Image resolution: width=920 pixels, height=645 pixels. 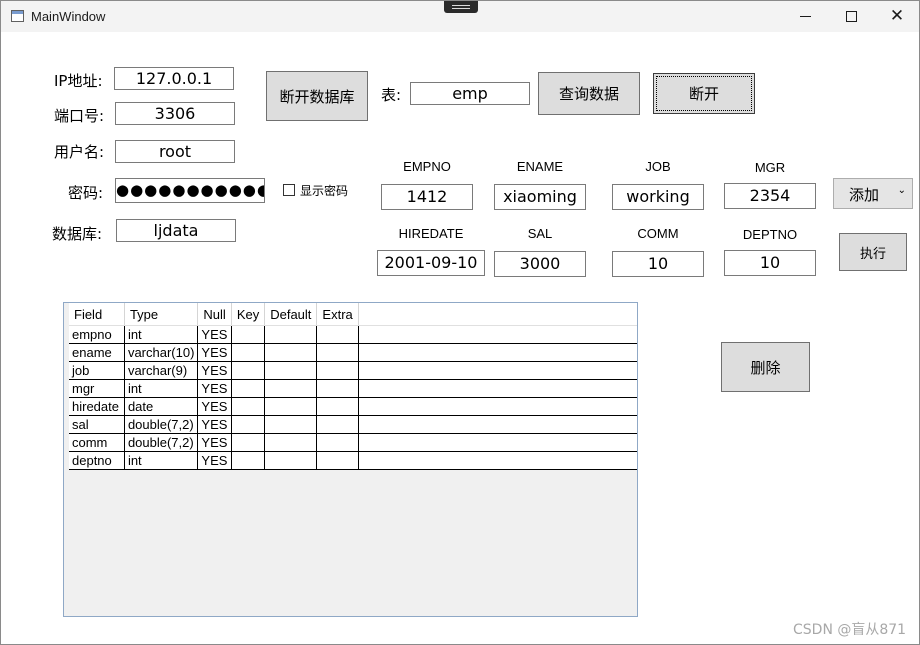 What do you see at coordinates (540, 197) in the screenshot?
I see `ename-input: xiaoming` at bounding box center [540, 197].